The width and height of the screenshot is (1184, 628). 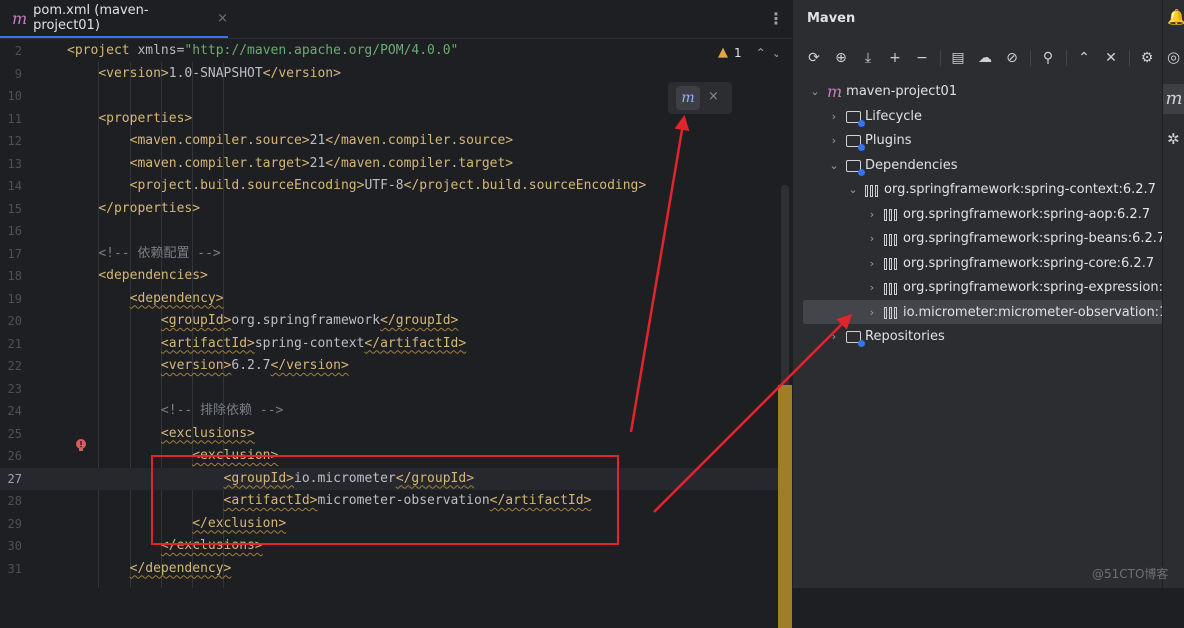 I want to click on code-token: <!-- 排除依赖 -->, so click(x=222, y=410).